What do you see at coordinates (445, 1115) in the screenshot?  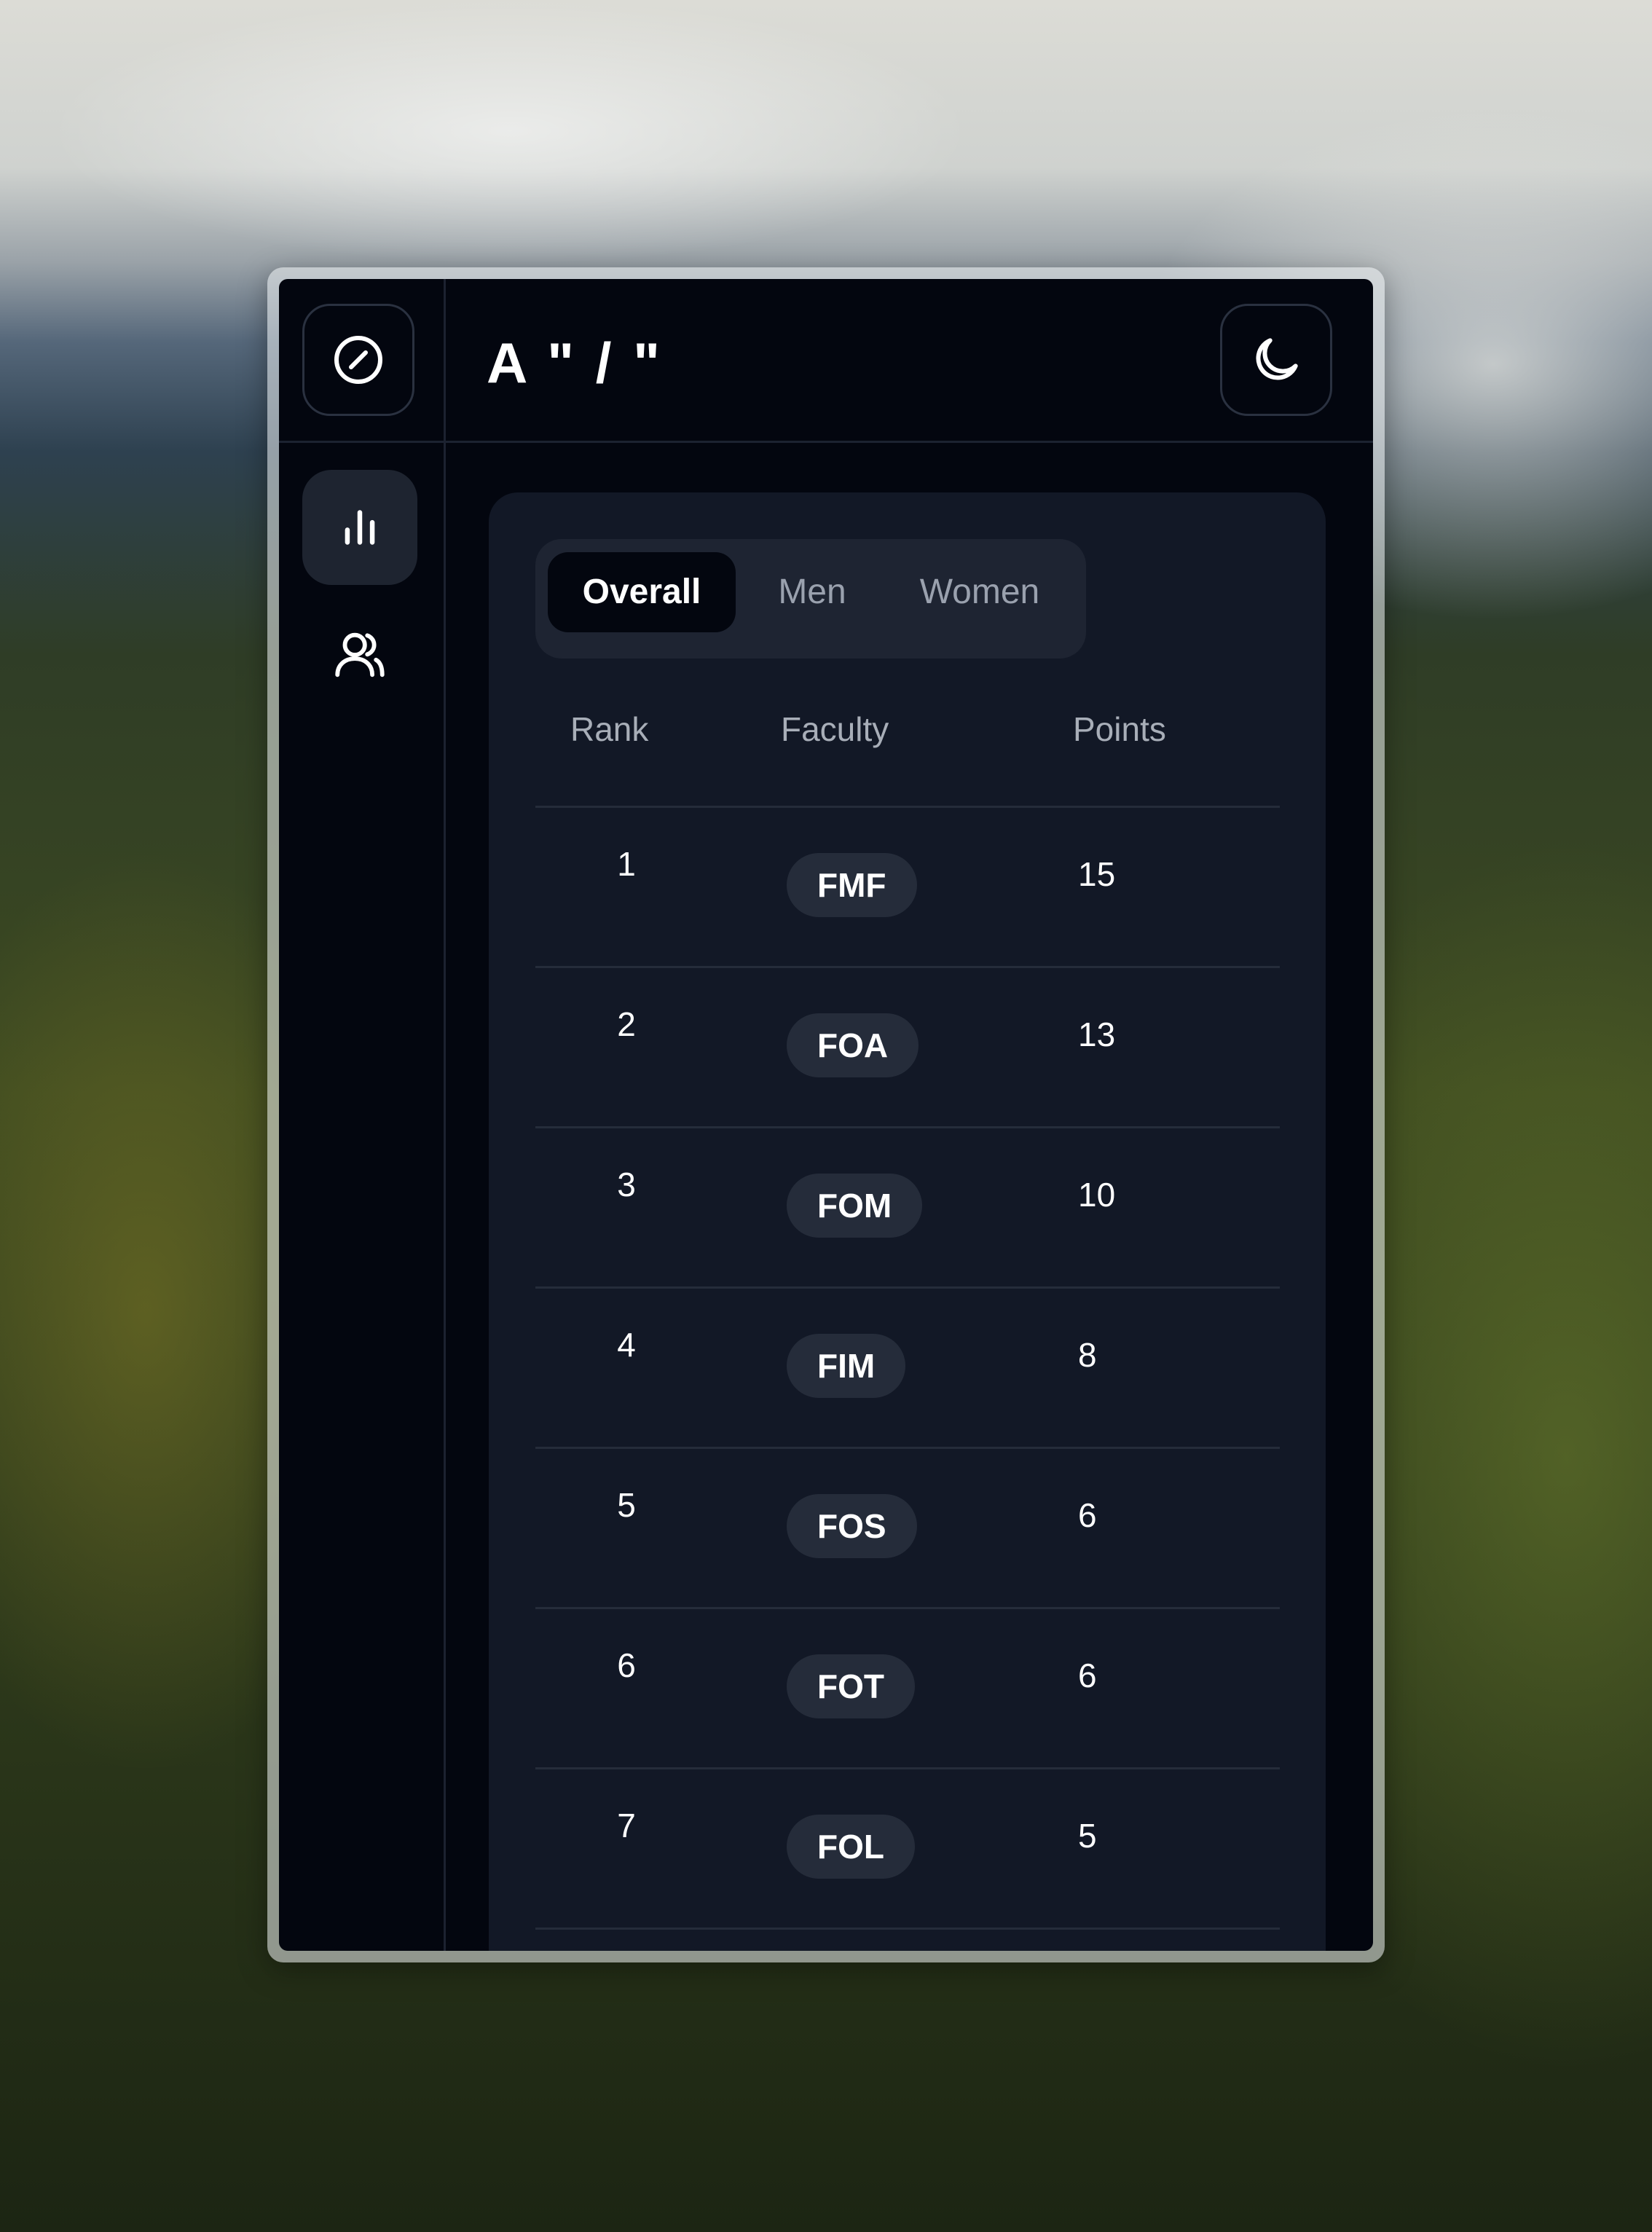 I see `sidebar-divider` at bounding box center [445, 1115].